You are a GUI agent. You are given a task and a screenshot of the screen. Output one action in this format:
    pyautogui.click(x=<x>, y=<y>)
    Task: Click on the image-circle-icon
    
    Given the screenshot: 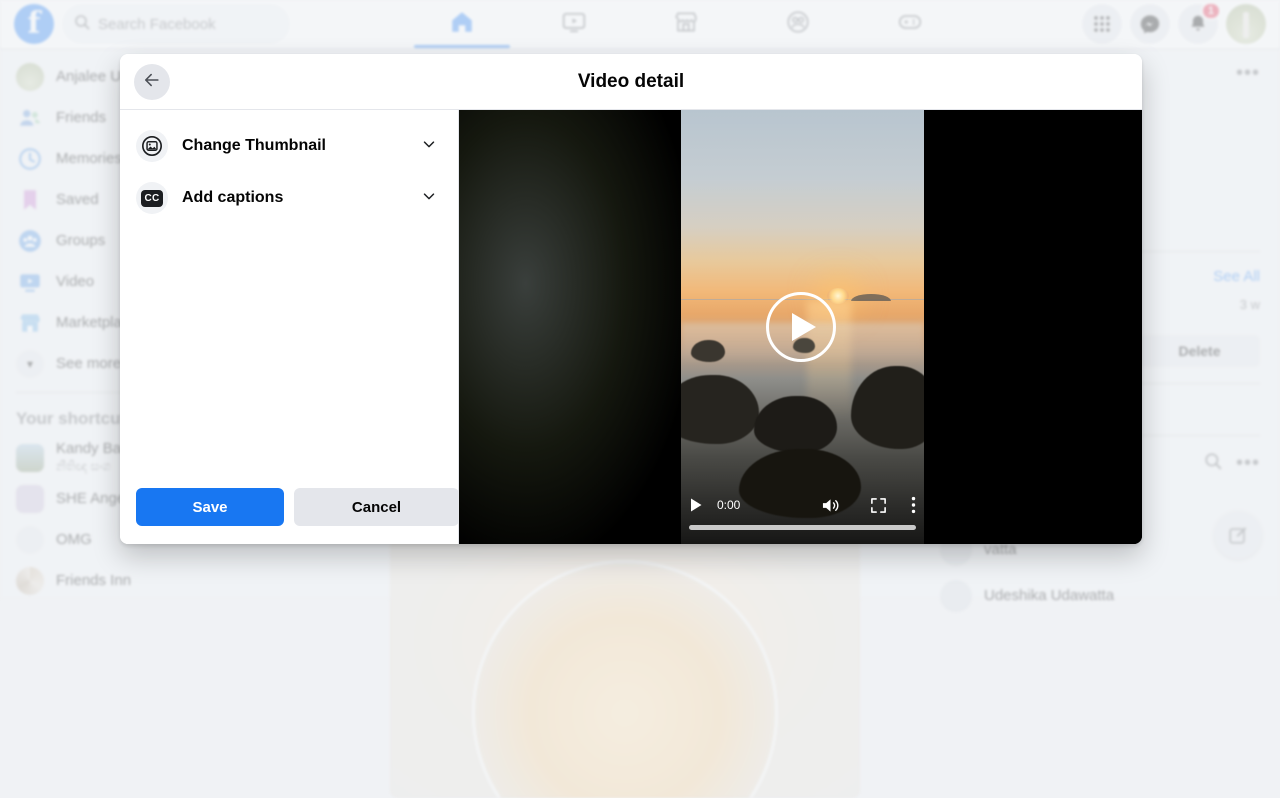 What is the action you would take?
    pyautogui.click(x=152, y=146)
    